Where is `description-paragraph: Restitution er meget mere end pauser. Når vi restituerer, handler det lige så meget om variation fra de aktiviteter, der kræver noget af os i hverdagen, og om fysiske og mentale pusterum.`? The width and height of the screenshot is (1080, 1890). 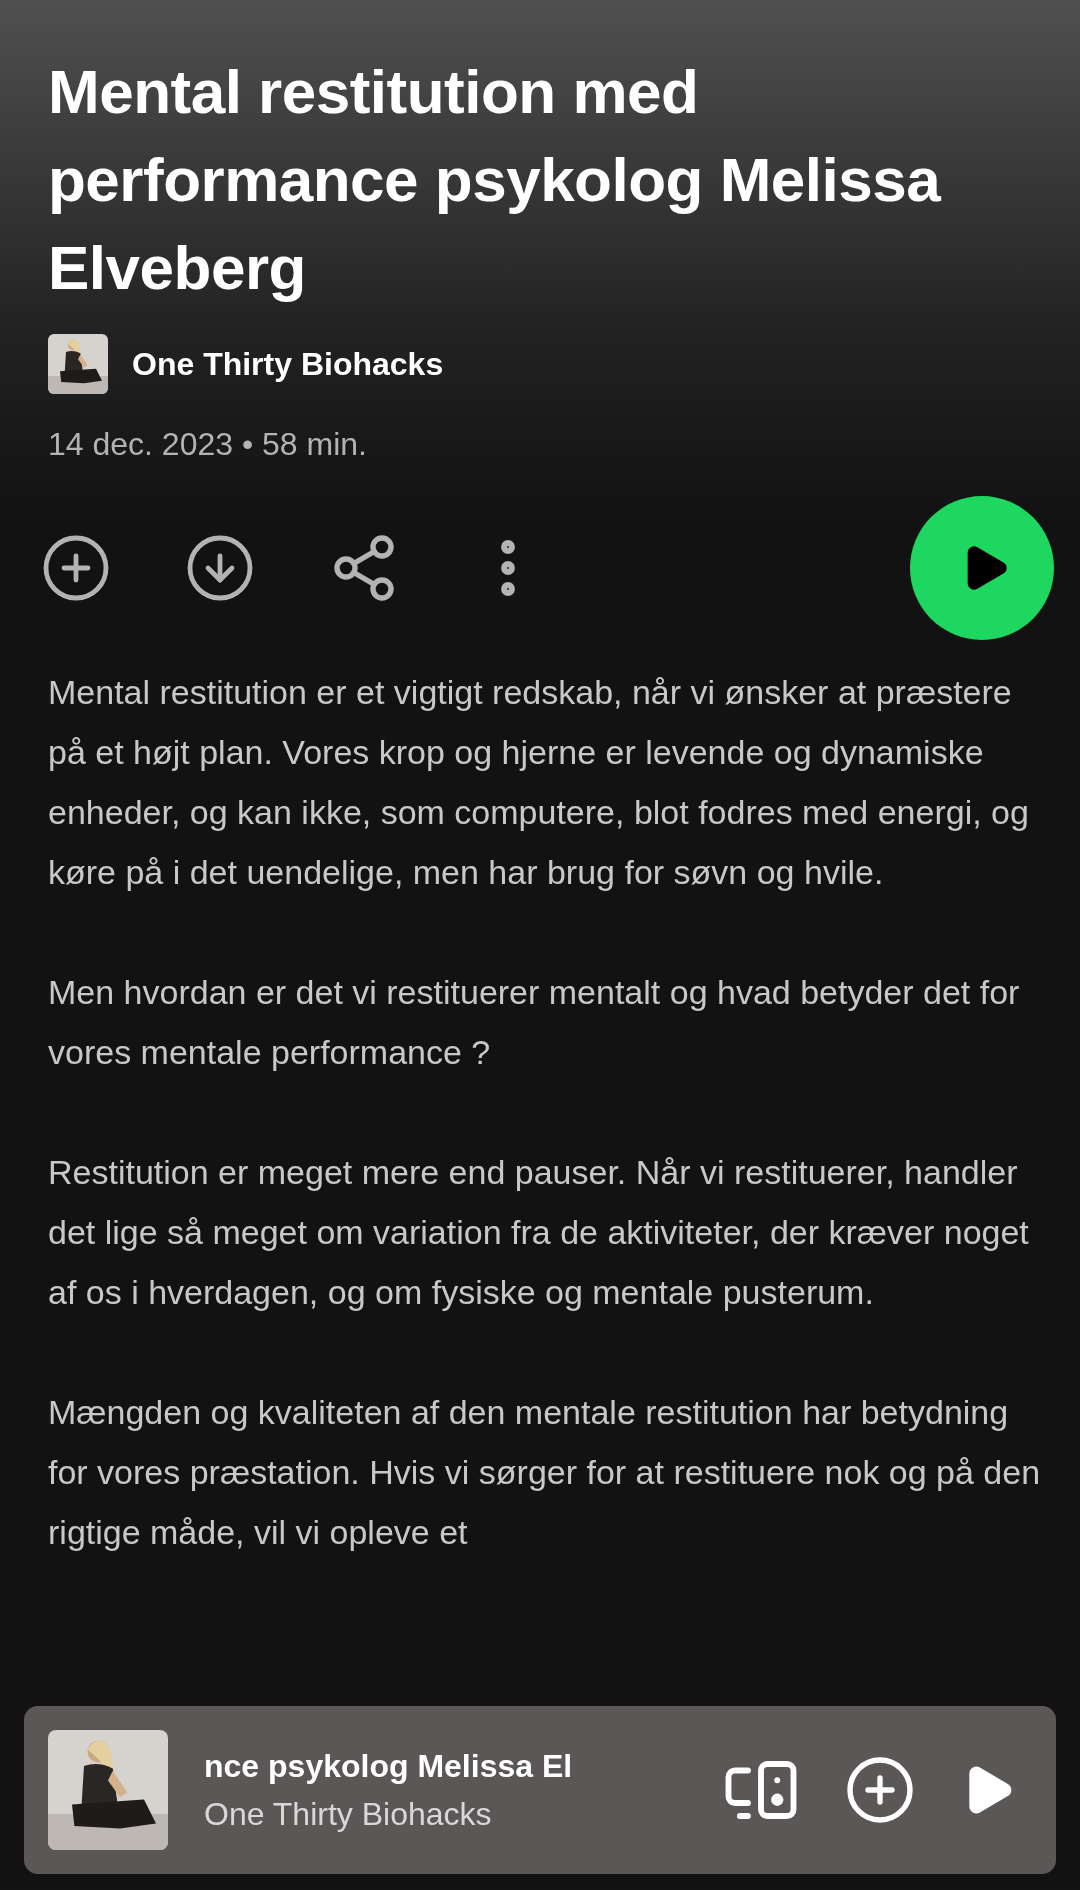 description-paragraph: Restitution er meget mere end pauser. Når vi restituerer, handler det lige så meget om variation fra de aktiviteter, der kræver noget af os i hverdagen, og om fysiske og mentale pusterum. is located at coordinates (539, 1232).